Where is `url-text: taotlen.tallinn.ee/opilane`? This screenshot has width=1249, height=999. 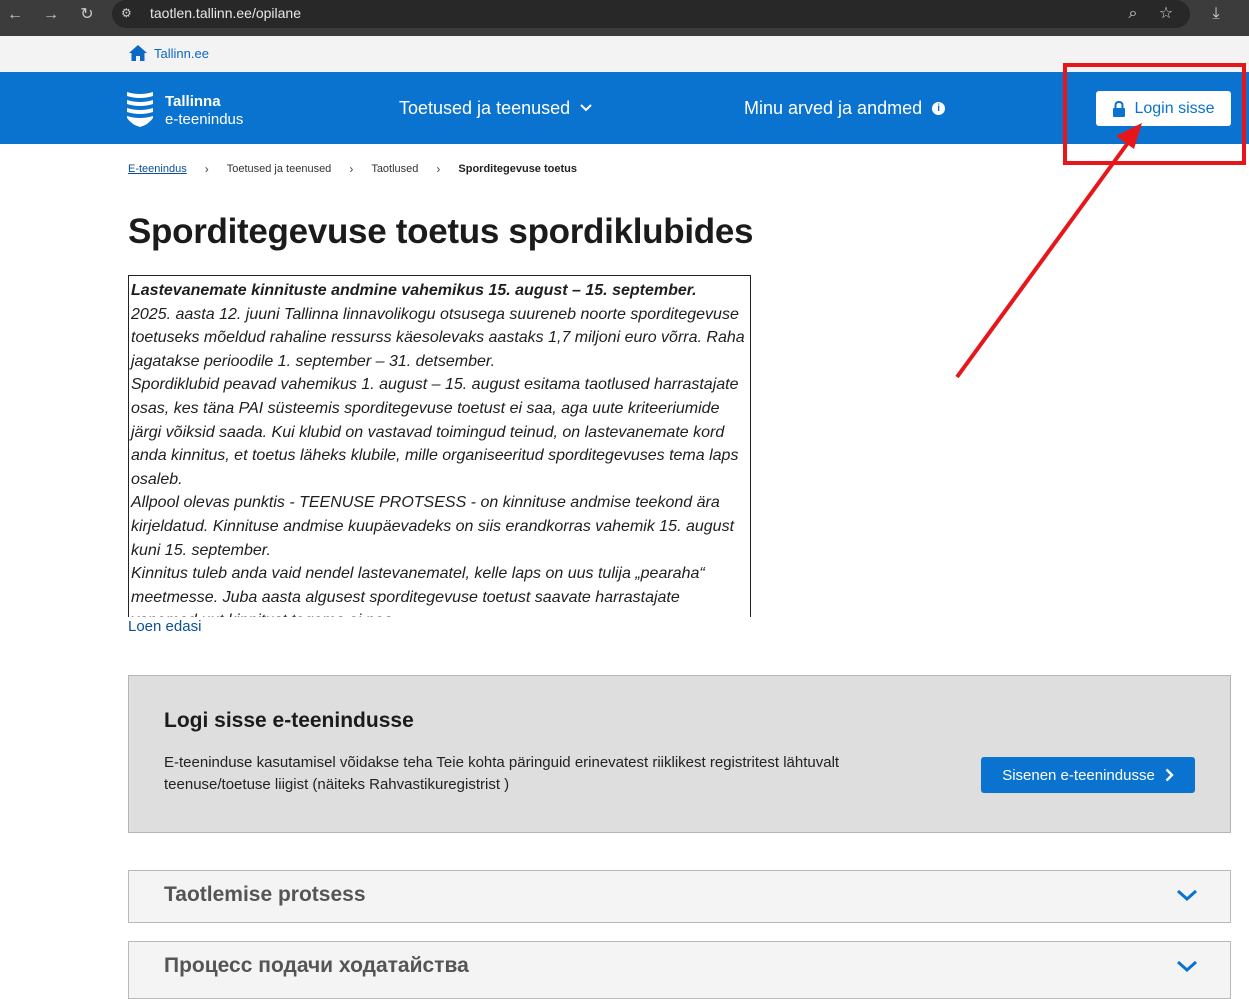 url-text: taotlen.tallinn.ee/opilane is located at coordinates (225, 13).